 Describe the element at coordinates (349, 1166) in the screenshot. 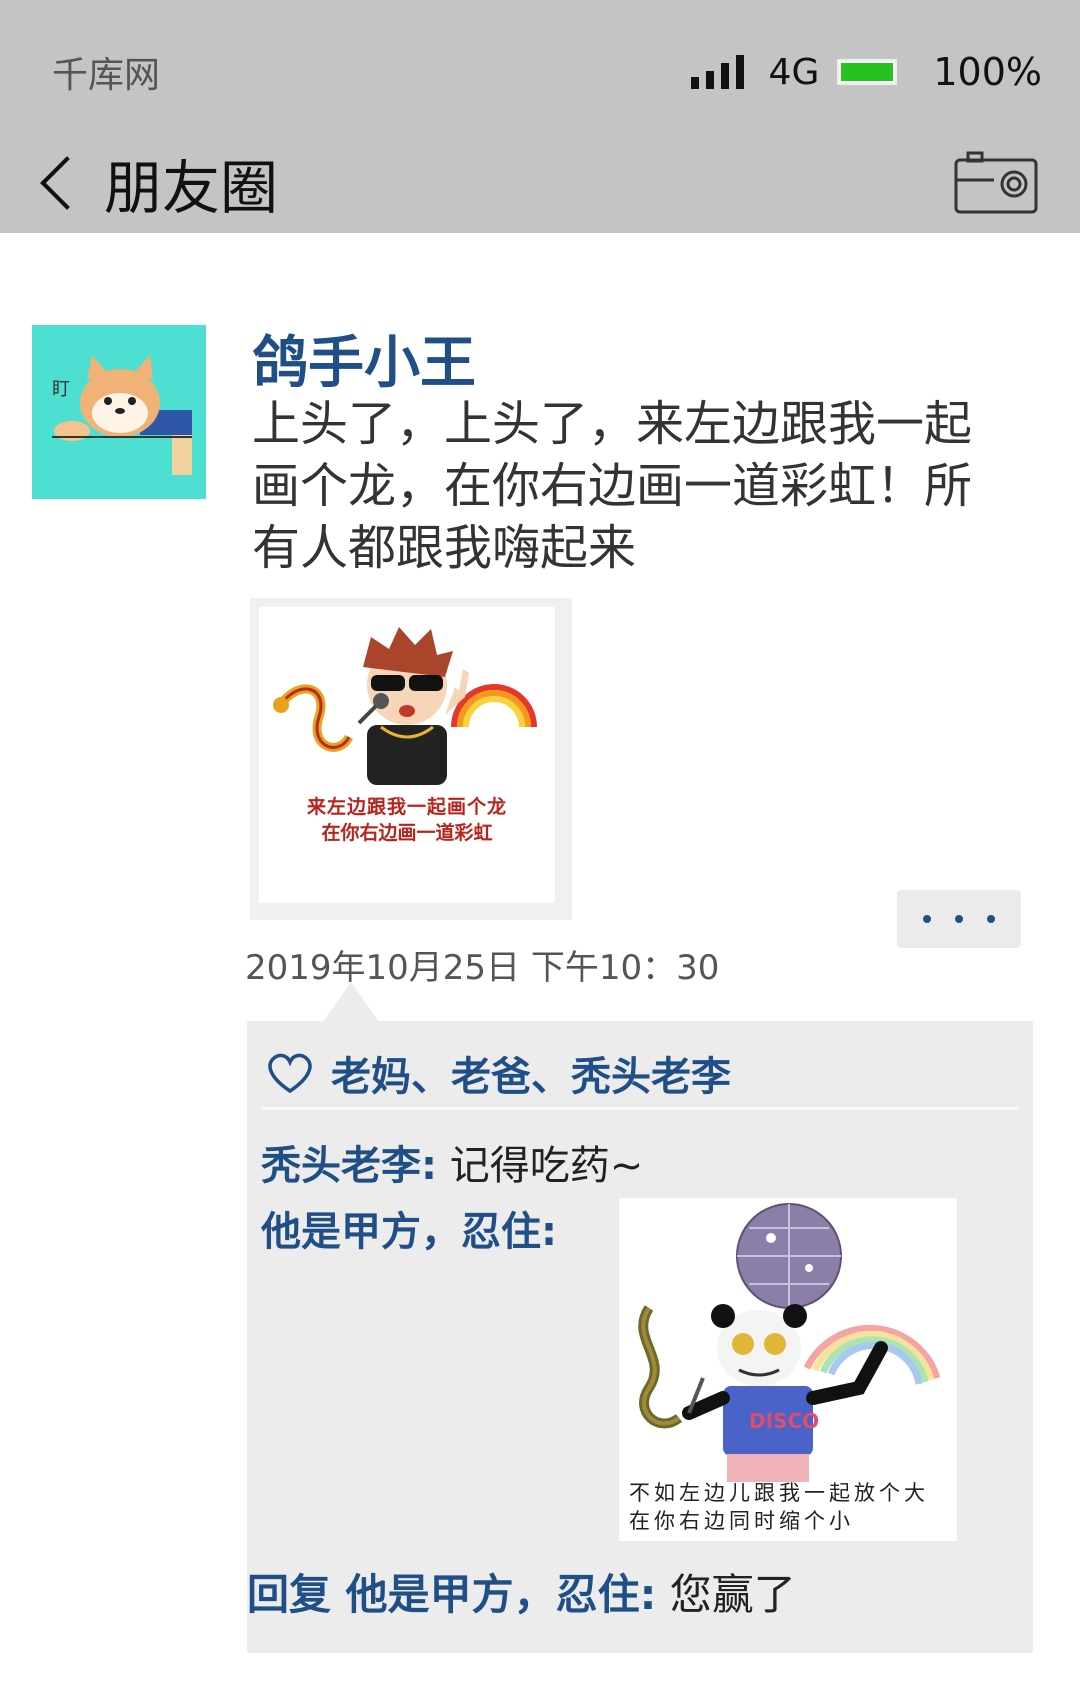

I see `comment-author: 秃头老李:` at that location.